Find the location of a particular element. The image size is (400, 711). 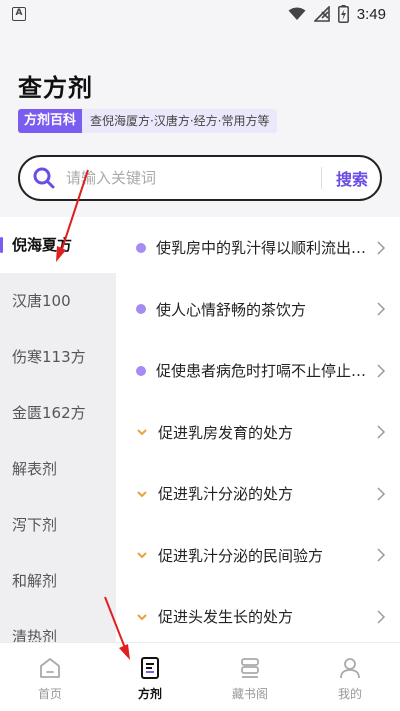

search-input is located at coordinates (189, 178).